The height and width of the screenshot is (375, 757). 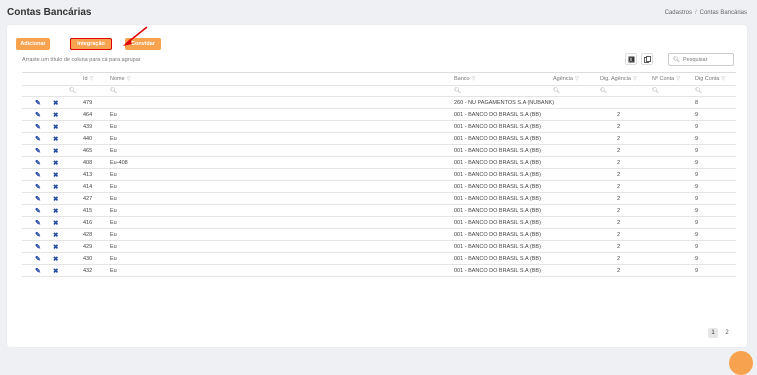 What do you see at coordinates (504, 91) in the screenshot?
I see `filter-cell-banco: 🔍︎` at bounding box center [504, 91].